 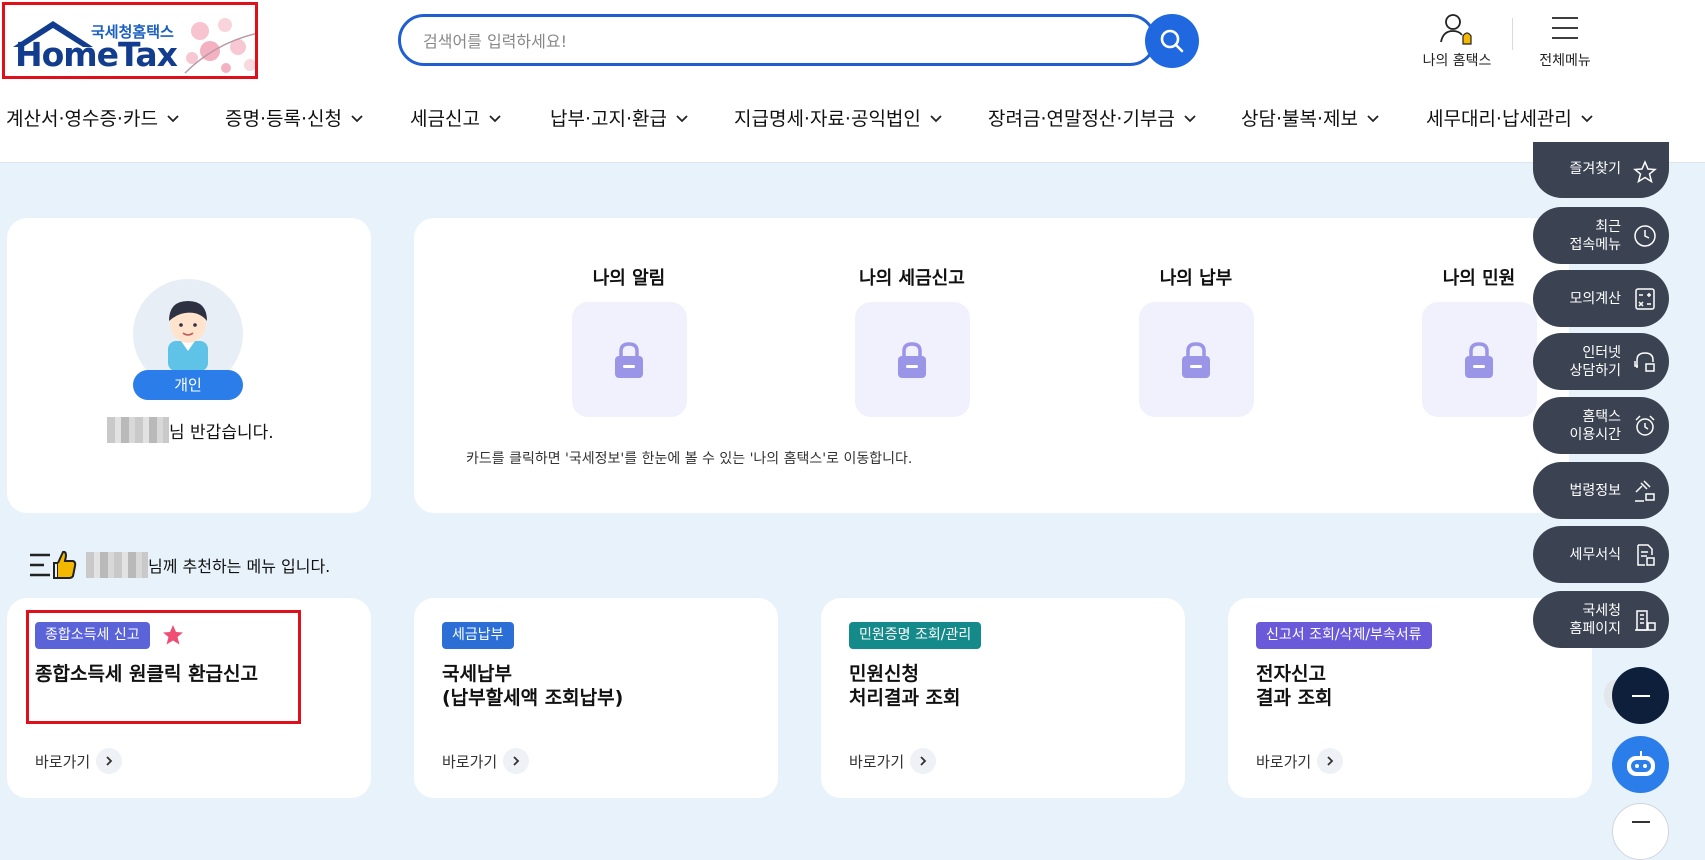 I want to click on nav-item-incentive: 장려금·연말정산·기부금, so click(x=1092, y=117).